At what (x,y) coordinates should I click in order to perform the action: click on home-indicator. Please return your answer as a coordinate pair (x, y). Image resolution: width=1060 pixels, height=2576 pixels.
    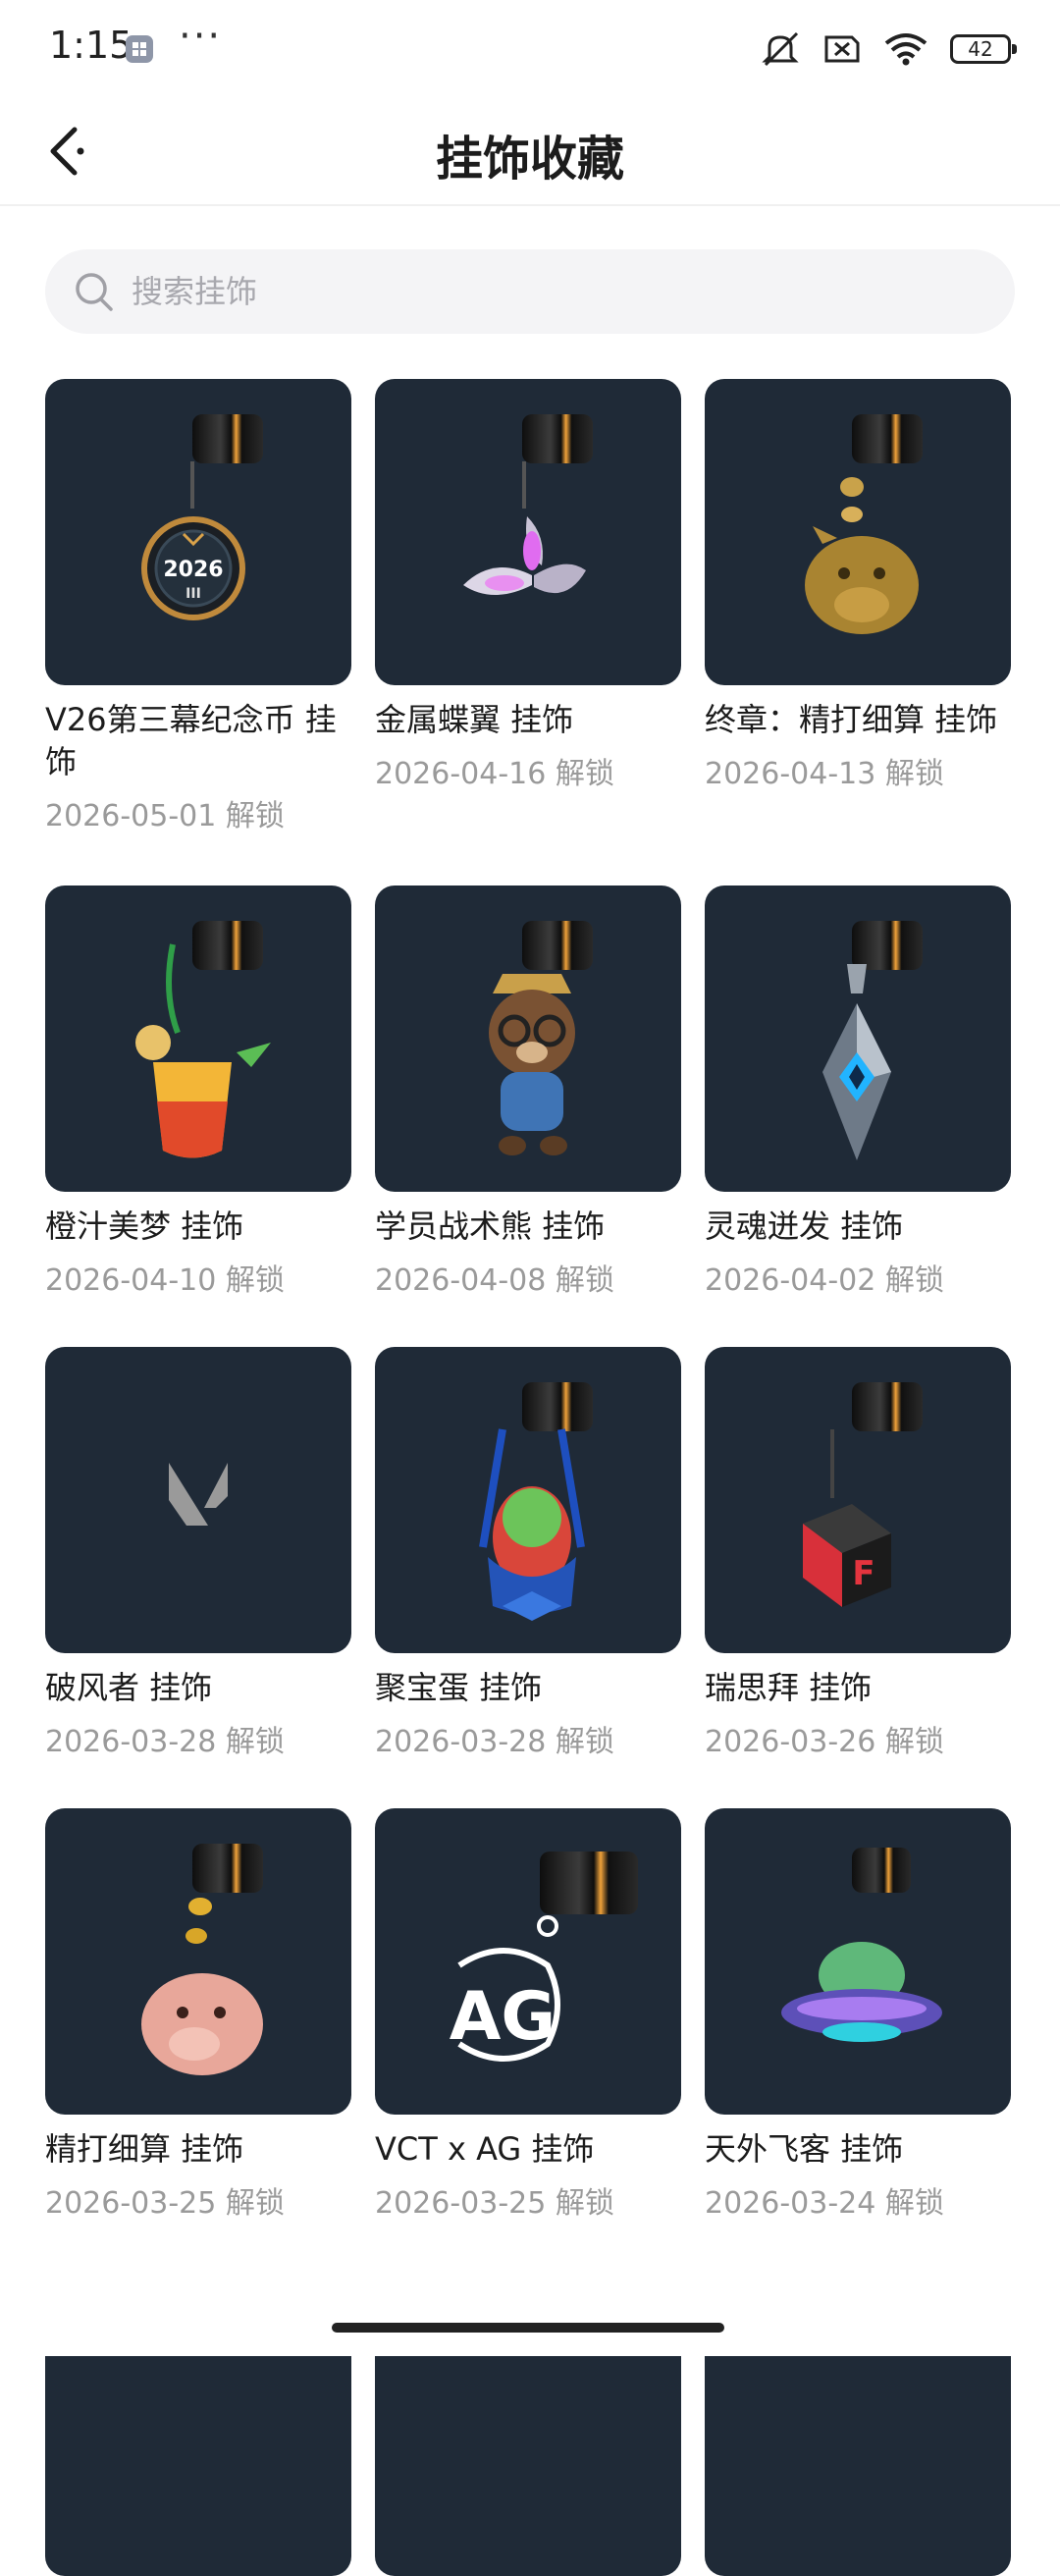
    Looking at the image, I should click on (528, 2328).